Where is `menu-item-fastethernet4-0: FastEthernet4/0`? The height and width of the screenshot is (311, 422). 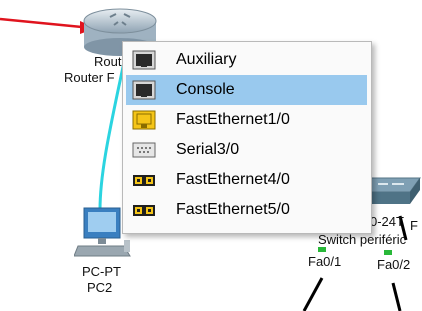 menu-item-fastethernet4-0: FastEthernet4/0 is located at coordinates (246, 180).